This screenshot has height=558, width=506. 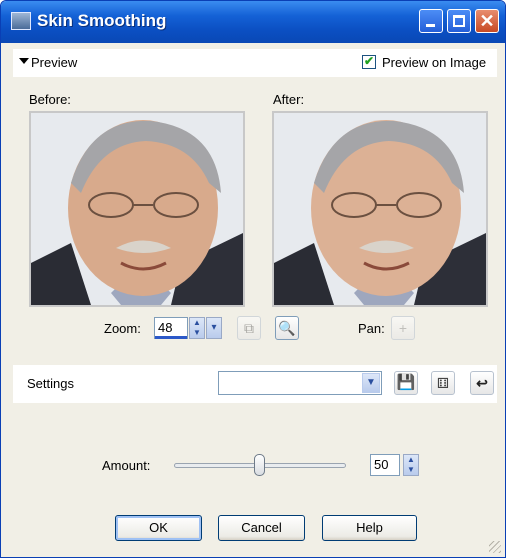 I want to click on close-button: ✕, so click(x=487, y=21).